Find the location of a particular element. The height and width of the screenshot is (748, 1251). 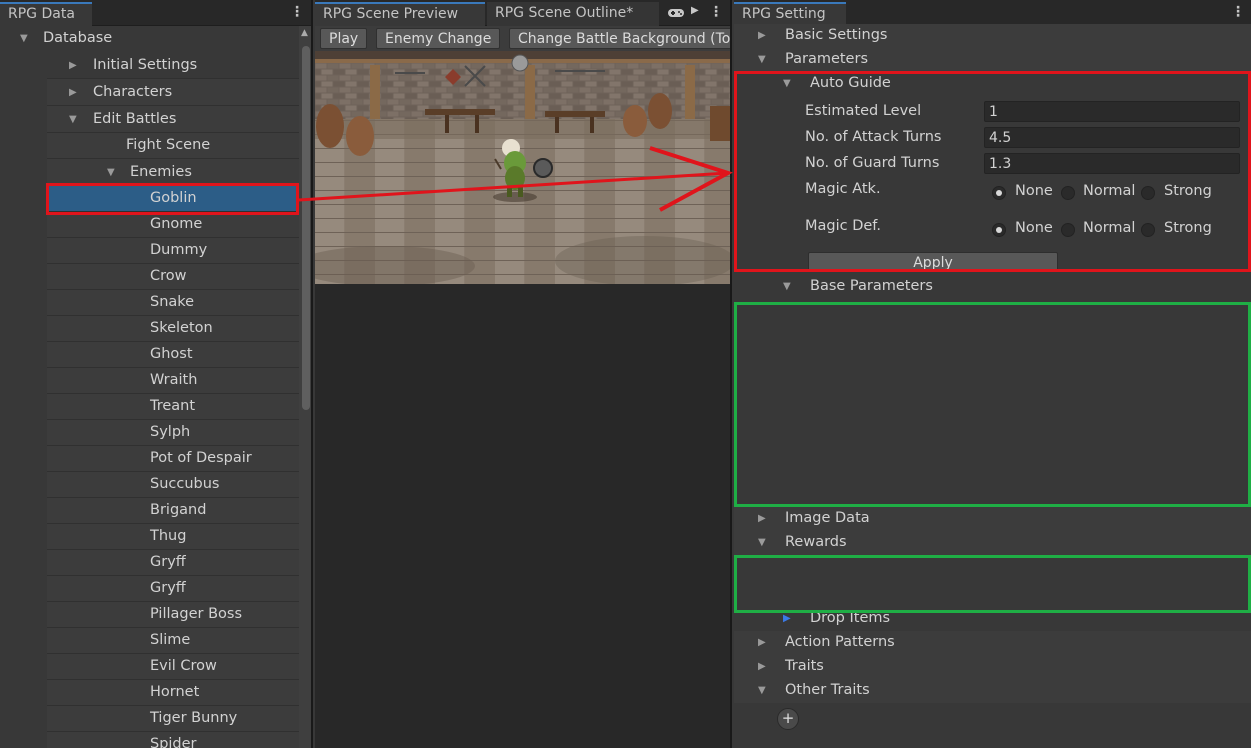

annotation-arrow is located at coordinates (516, 179).